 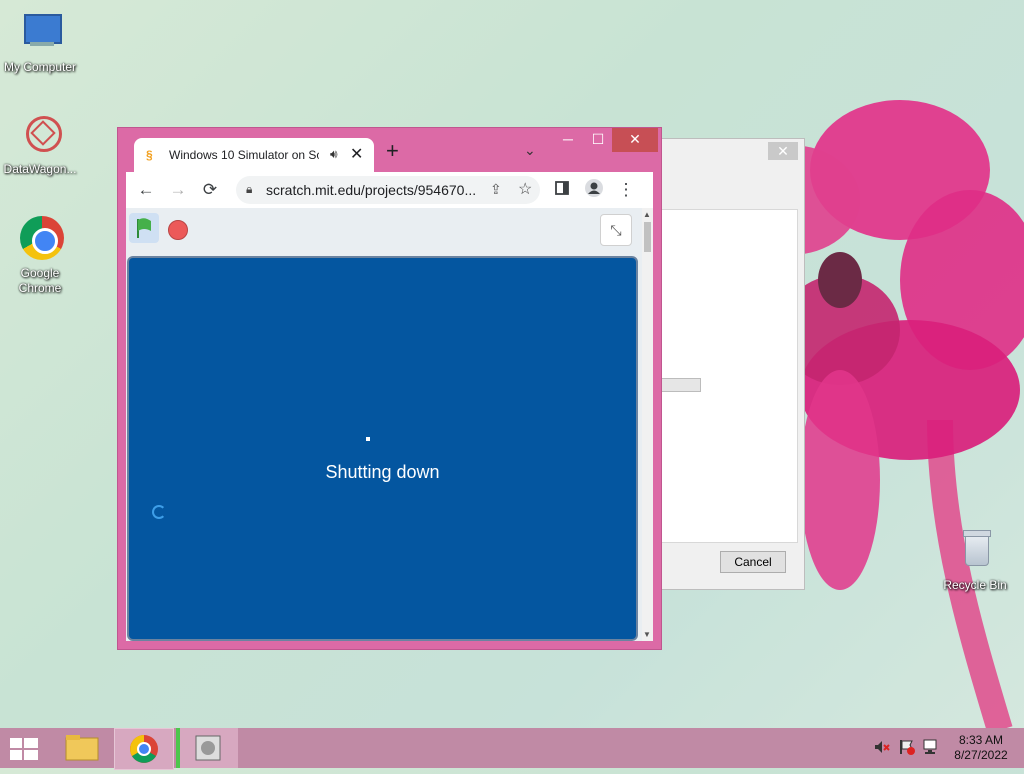 What do you see at coordinates (530, 150) in the screenshot?
I see `tab-search-button: ⌄` at bounding box center [530, 150].